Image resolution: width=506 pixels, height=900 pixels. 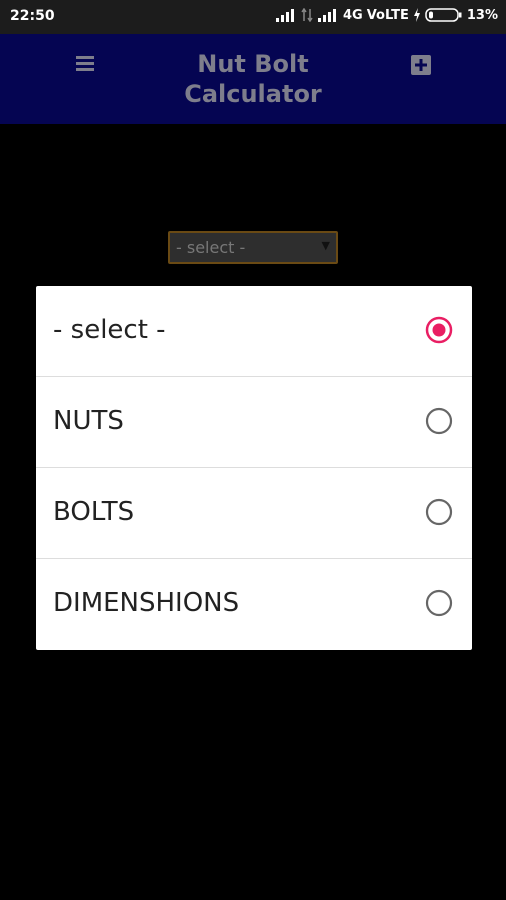 I want to click on option-label: - select -, so click(x=109, y=330).